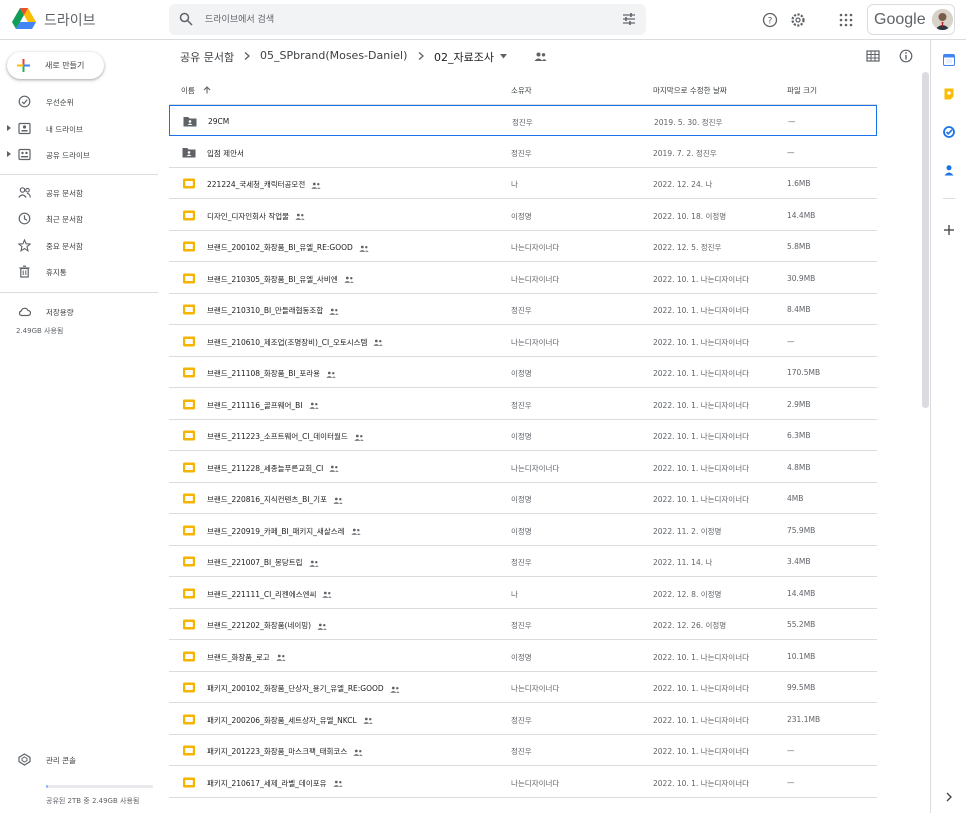 This screenshot has height=813, width=966. Describe the element at coordinates (629, 19) in the screenshot. I see `search-options-icon` at that location.